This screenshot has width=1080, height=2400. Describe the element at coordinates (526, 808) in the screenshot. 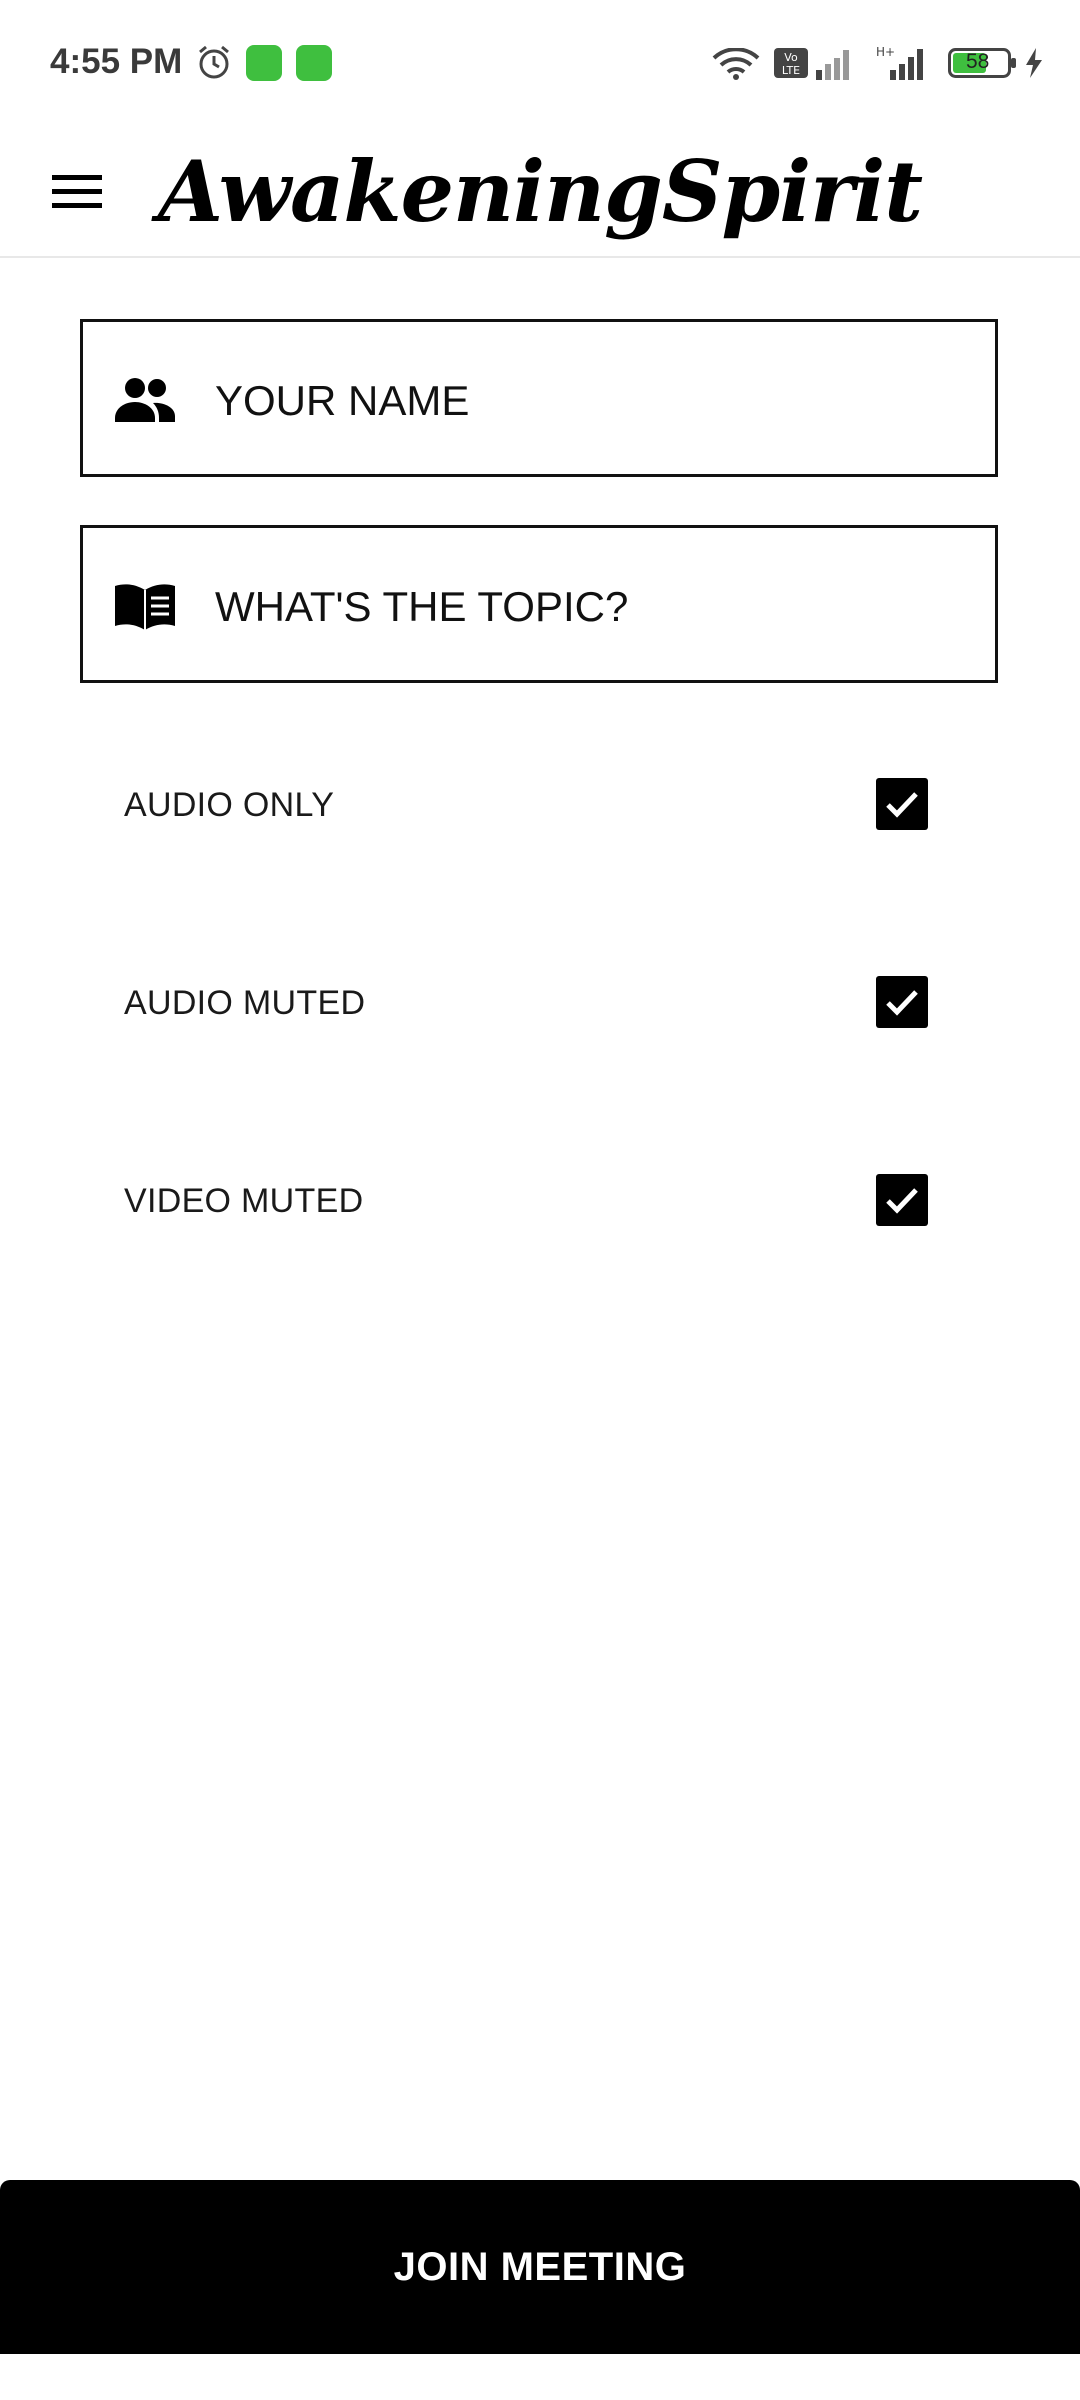

I see `option-audio-only: AUDIO ONLY` at that location.